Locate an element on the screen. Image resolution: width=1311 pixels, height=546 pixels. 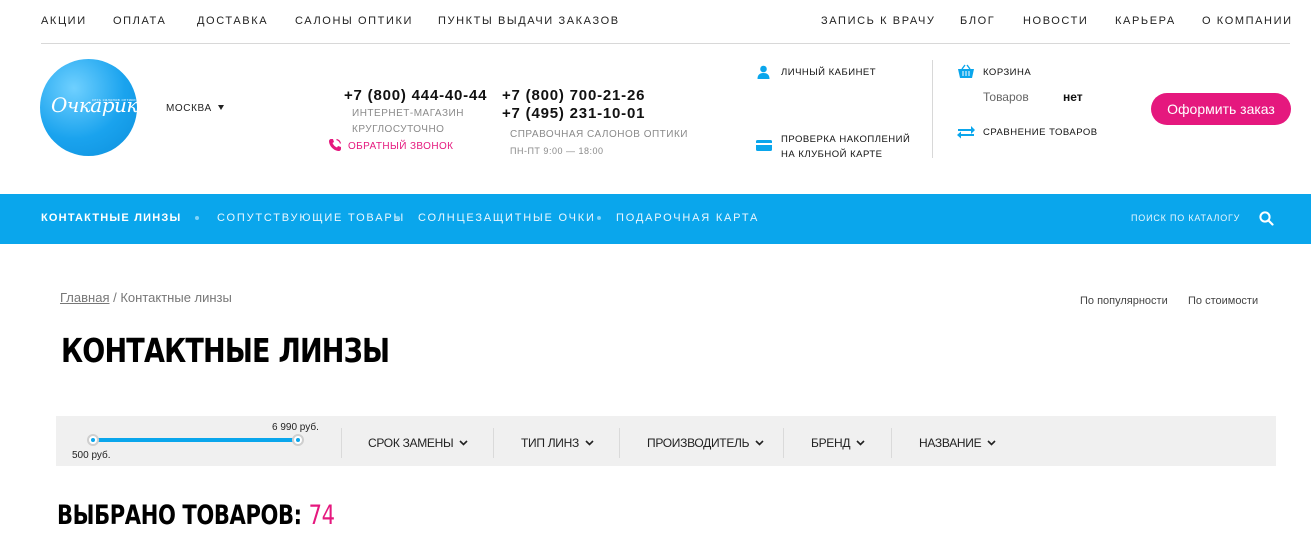
breadcrumb: Главная / Контактные линзы is located at coordinates (146, 297).